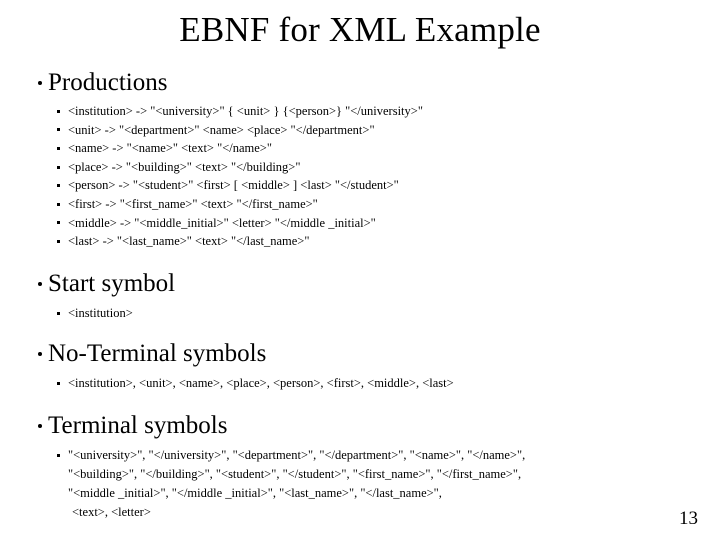 This screenshot has width=720, height=540. I want to click on page-number: 13, so click(688, 518).